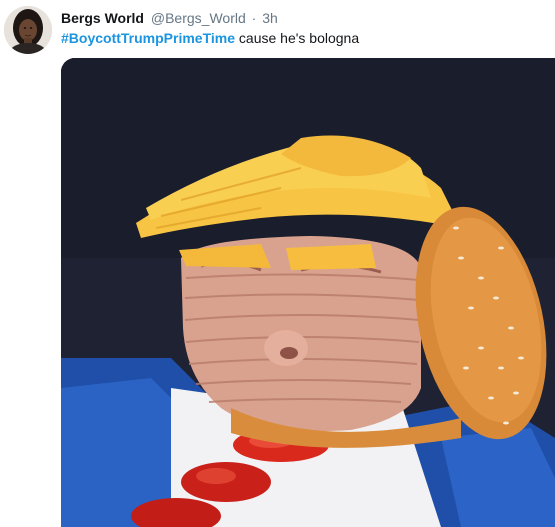 This screenshot has height=527, width=555. I want to click on tweet-body-text: cause he's bologna, so click(297, 38).